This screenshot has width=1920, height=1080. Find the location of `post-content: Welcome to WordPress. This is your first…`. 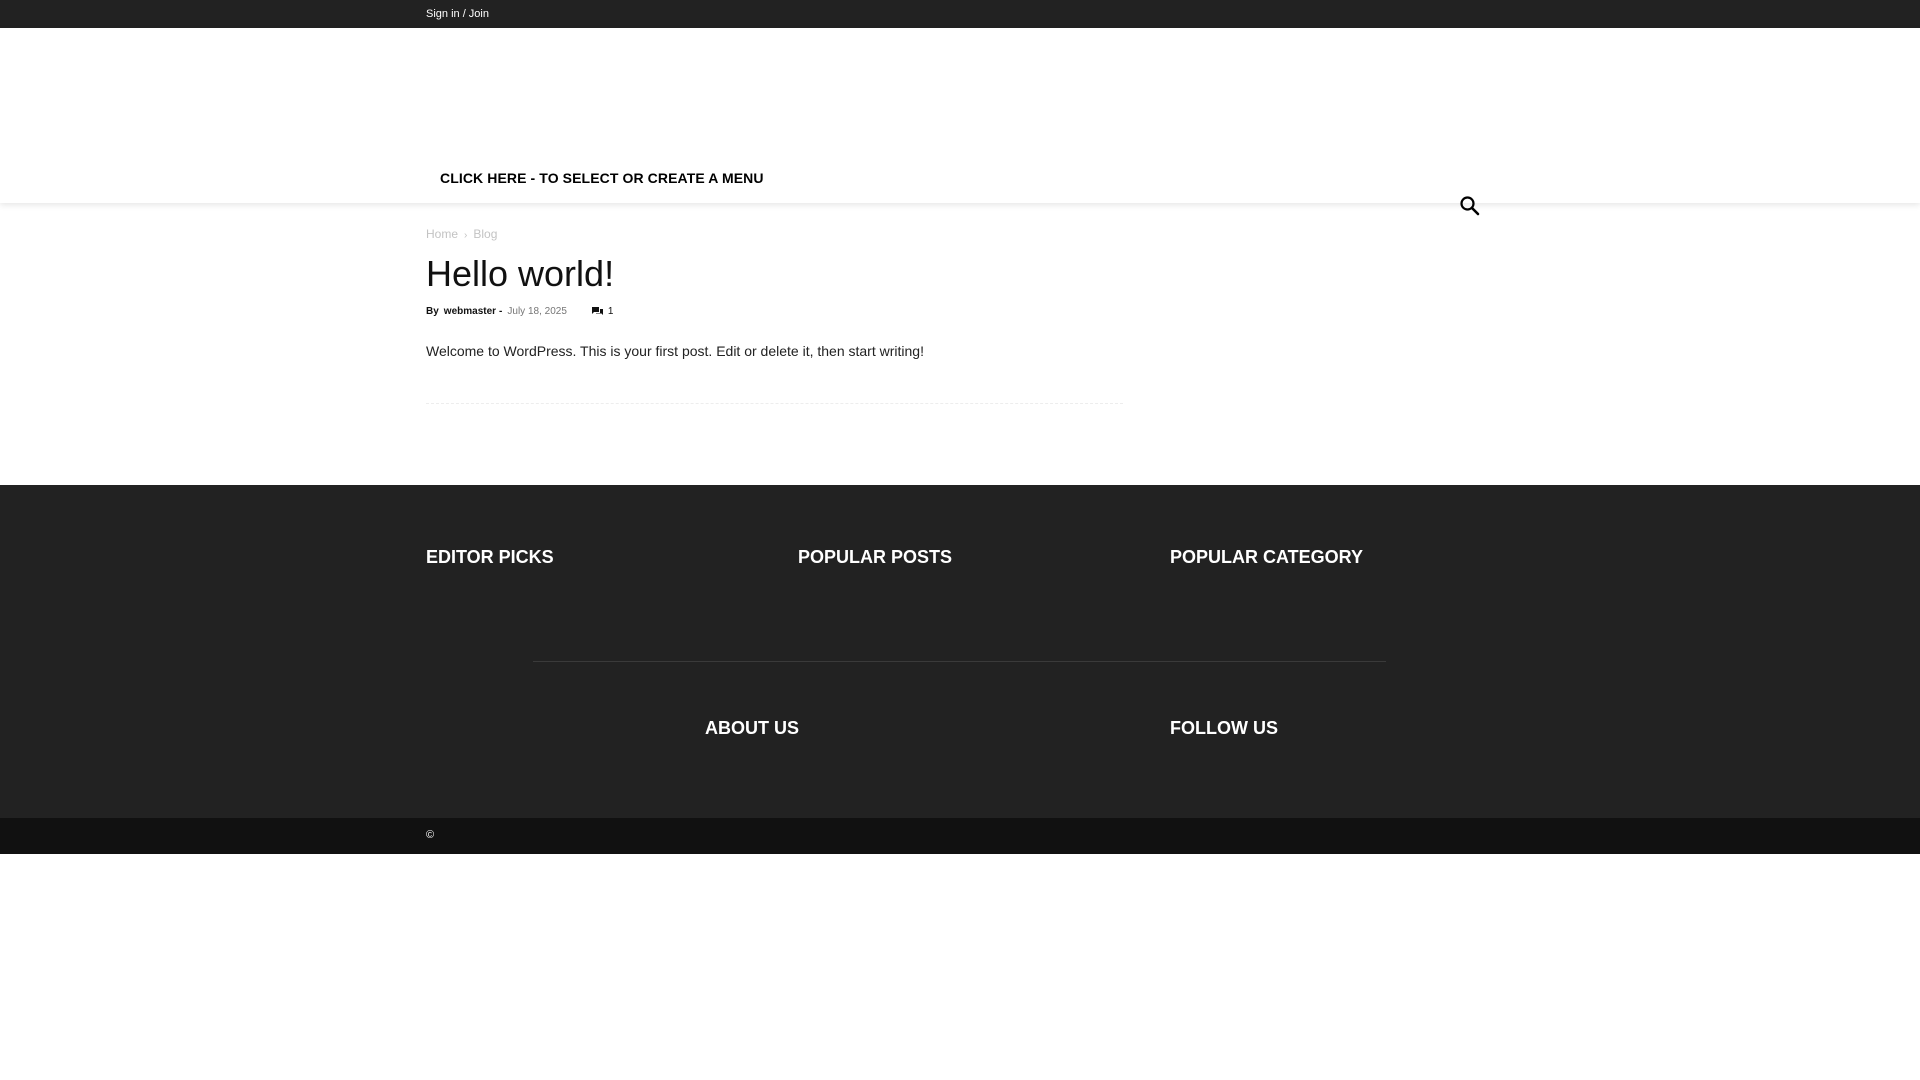

post-content: Welcome to WordPress. This is your first… is located at coordinates (675, 351).